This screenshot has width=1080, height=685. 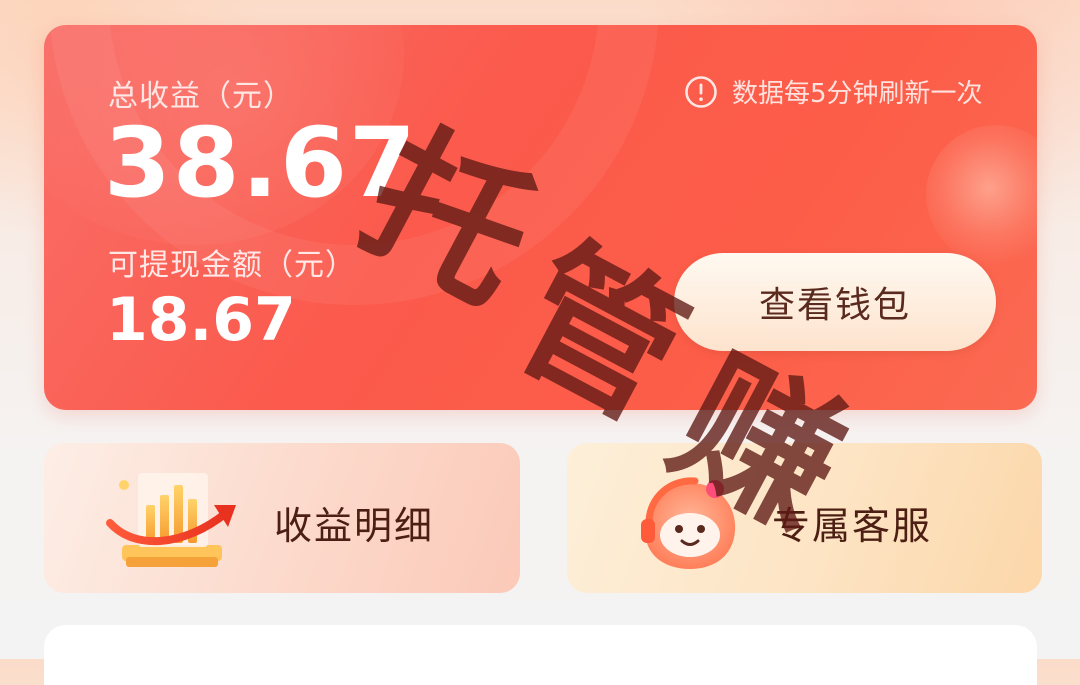 I want to click on mascot-headset-icon, so click(x=688, y=523).